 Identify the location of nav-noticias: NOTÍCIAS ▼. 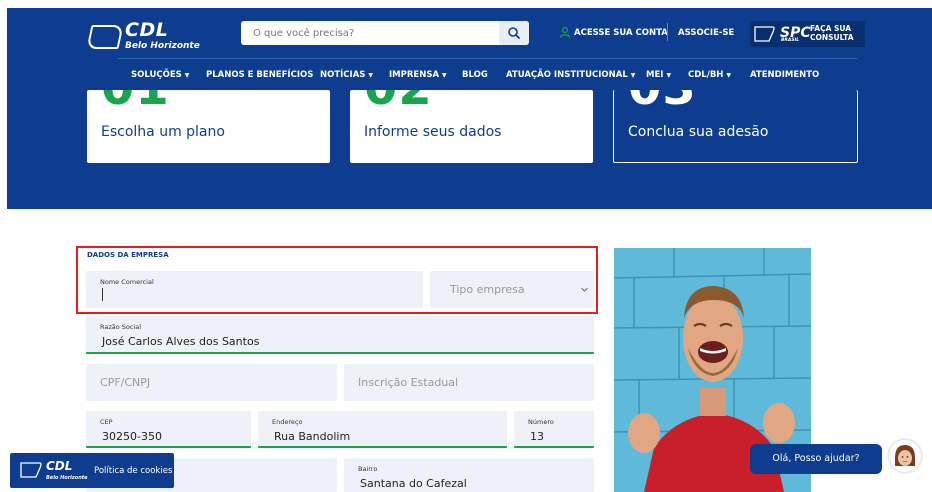
(346, 75).